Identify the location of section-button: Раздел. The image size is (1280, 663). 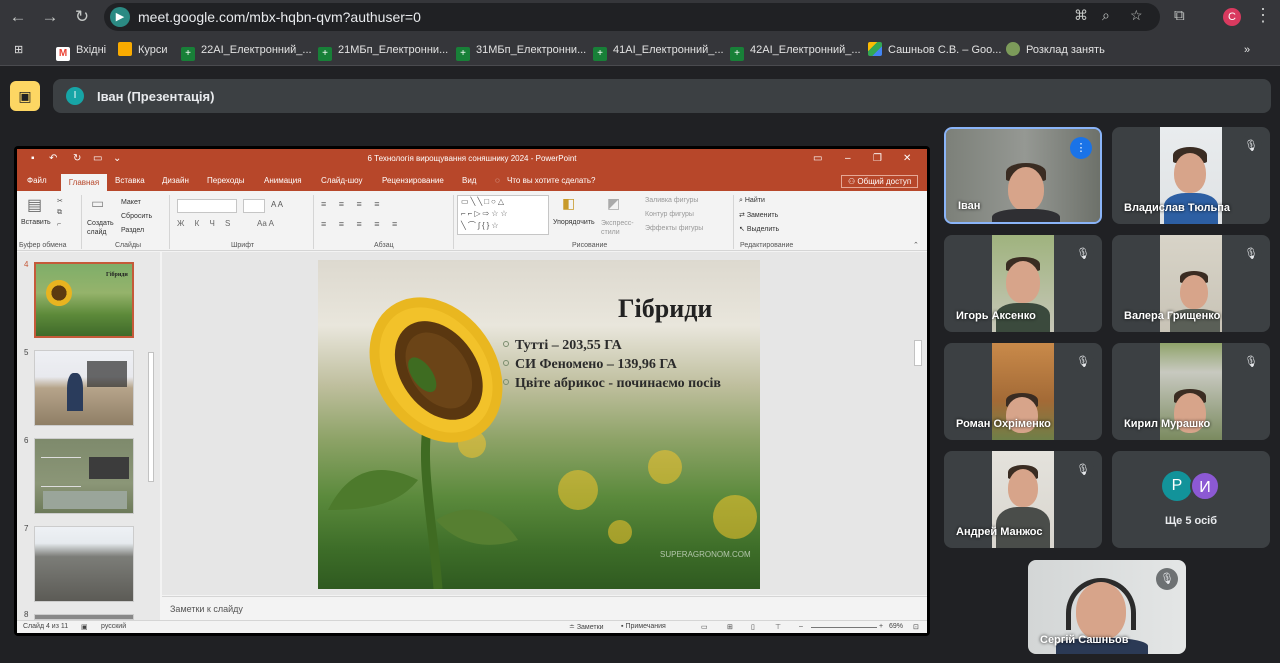
(132, 230).